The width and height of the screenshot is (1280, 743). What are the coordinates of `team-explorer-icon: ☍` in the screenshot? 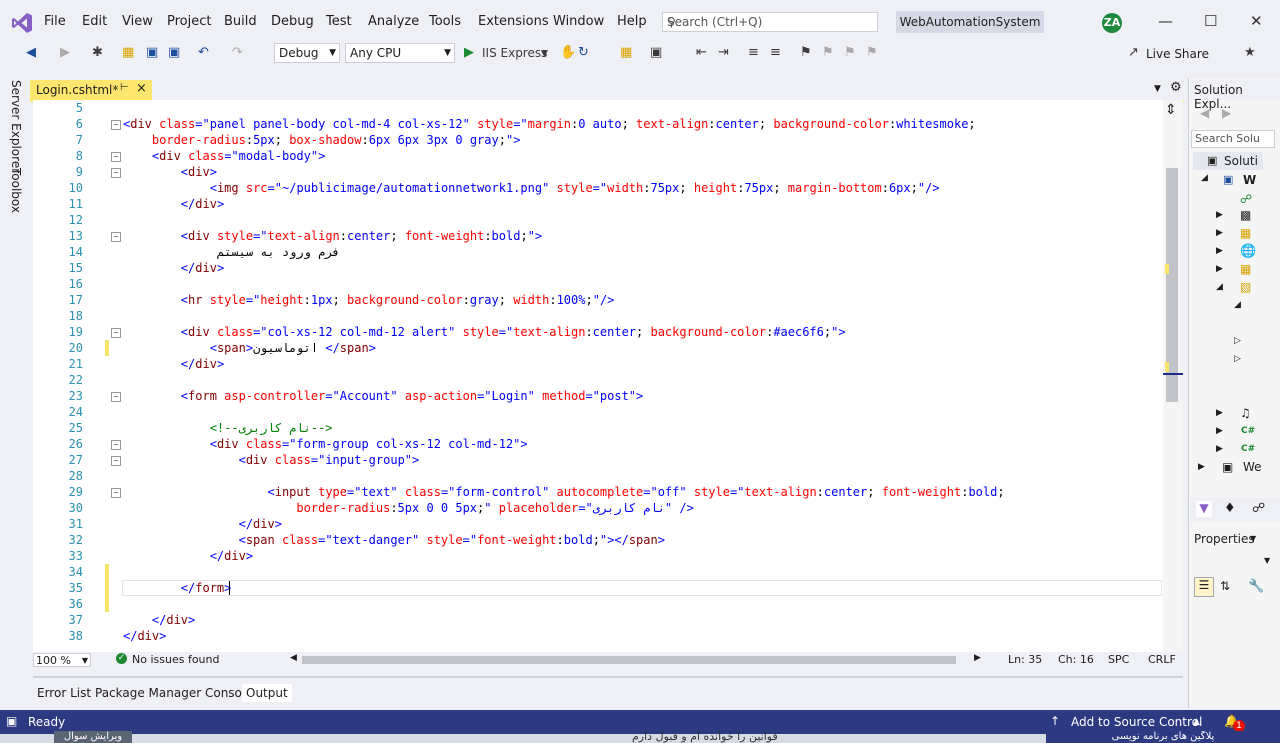 It's located at (1258, 508).